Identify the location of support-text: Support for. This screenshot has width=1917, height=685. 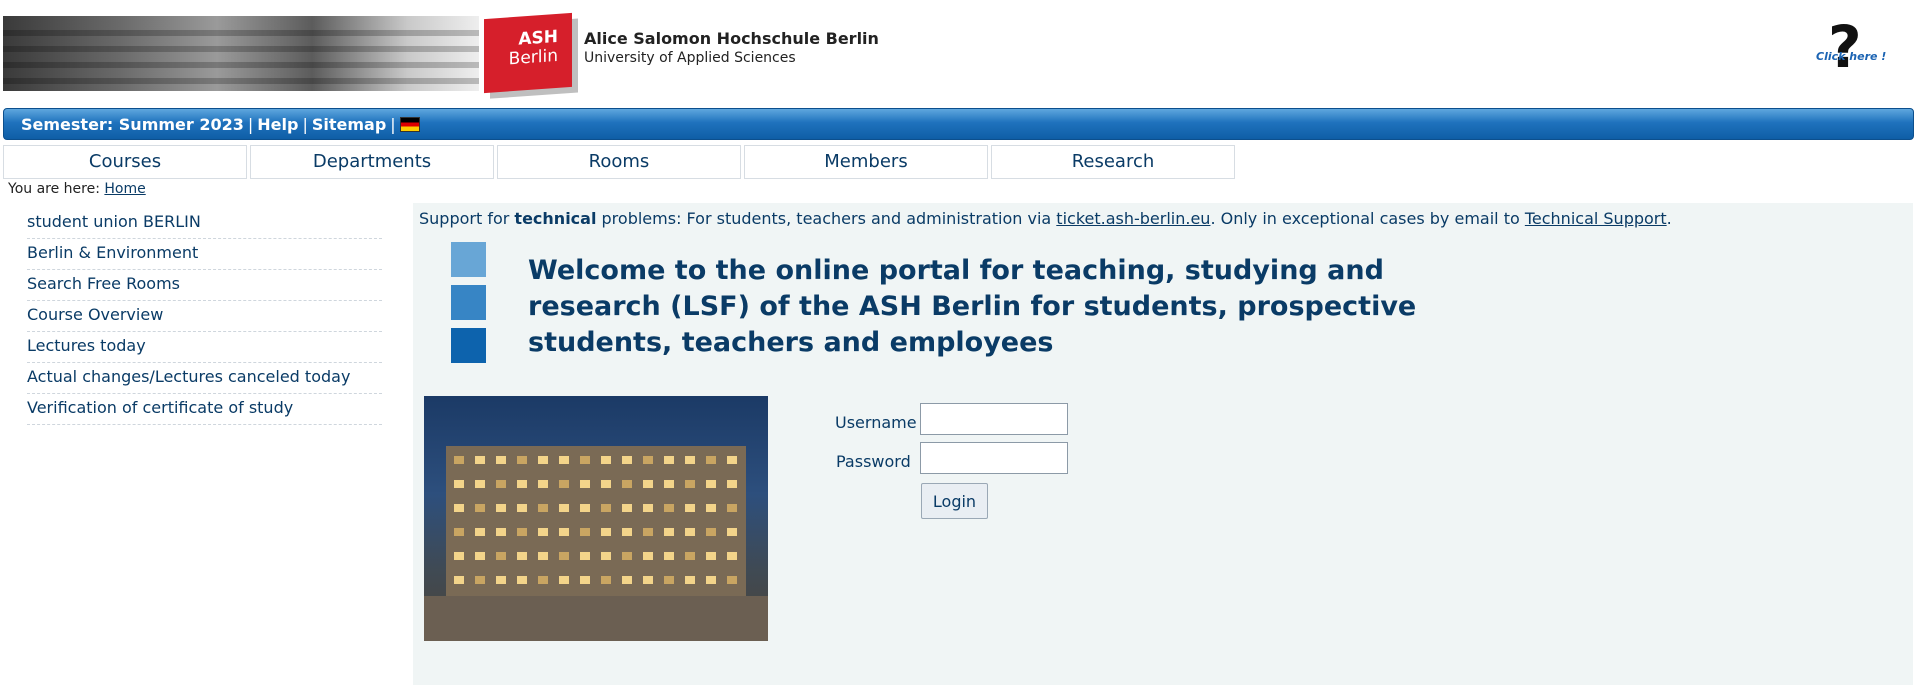
(467, 218).